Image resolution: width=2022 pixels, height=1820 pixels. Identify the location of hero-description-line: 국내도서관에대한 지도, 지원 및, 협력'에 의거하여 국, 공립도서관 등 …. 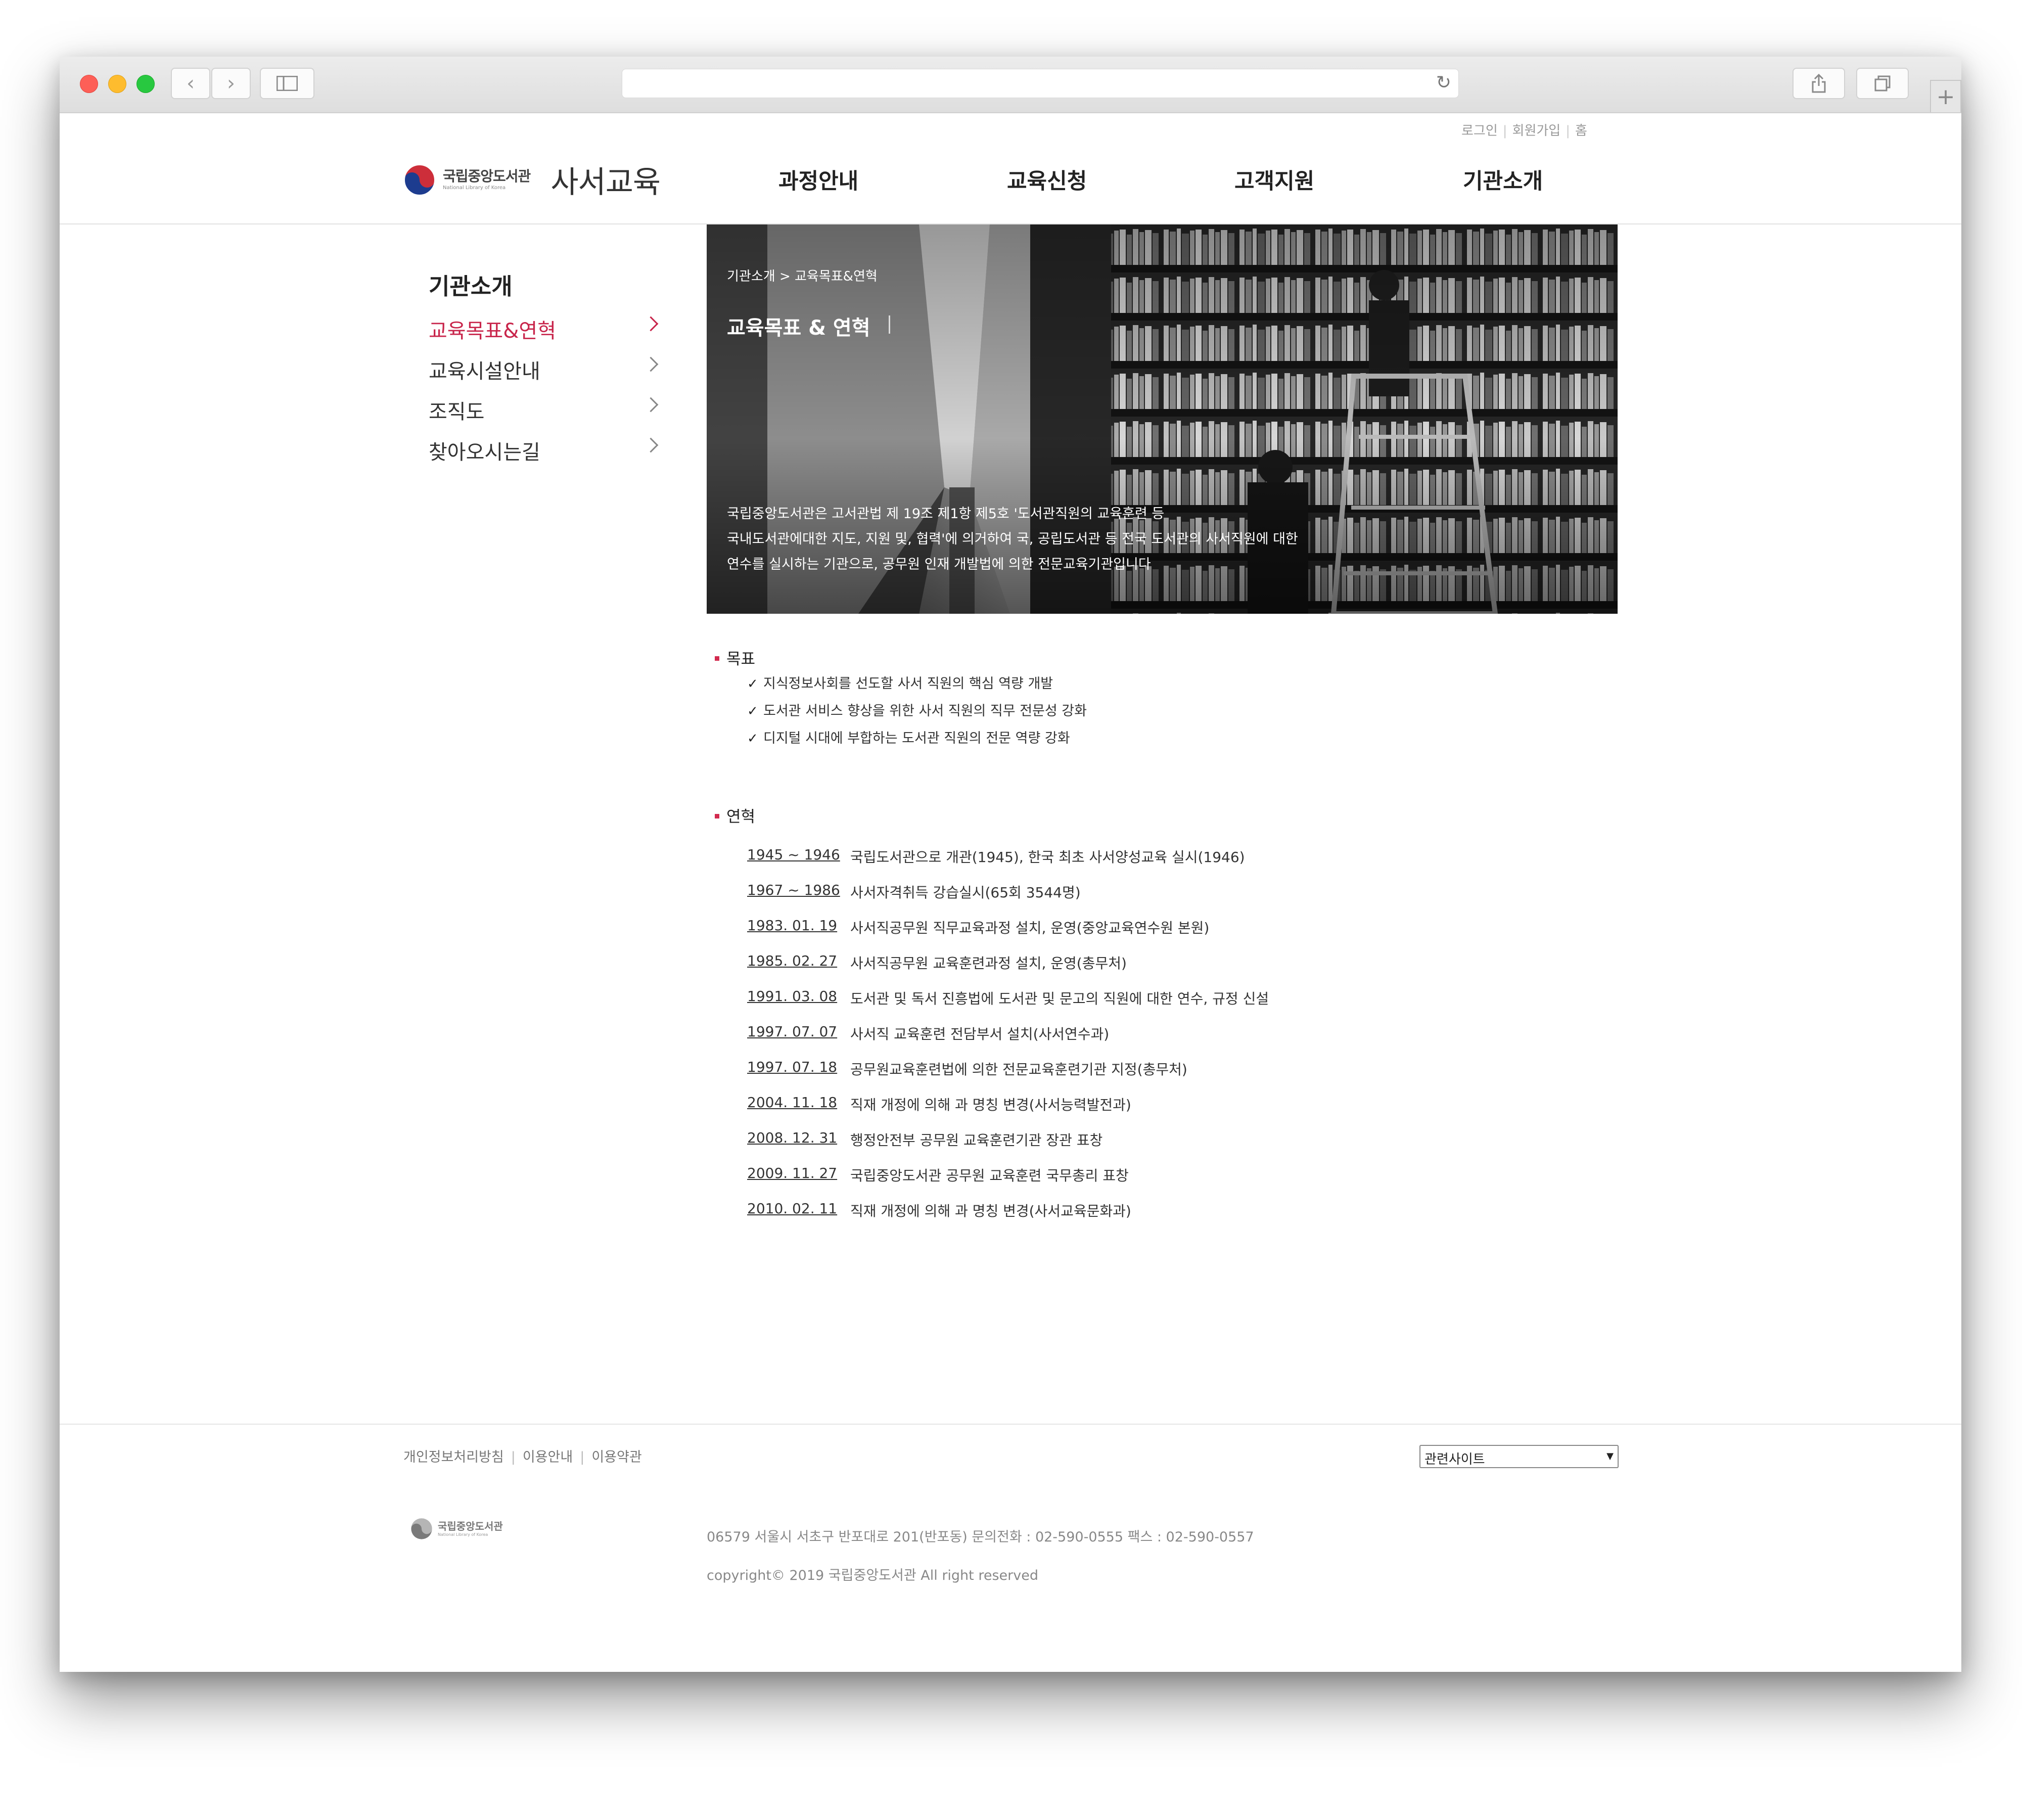
(1012, 539).